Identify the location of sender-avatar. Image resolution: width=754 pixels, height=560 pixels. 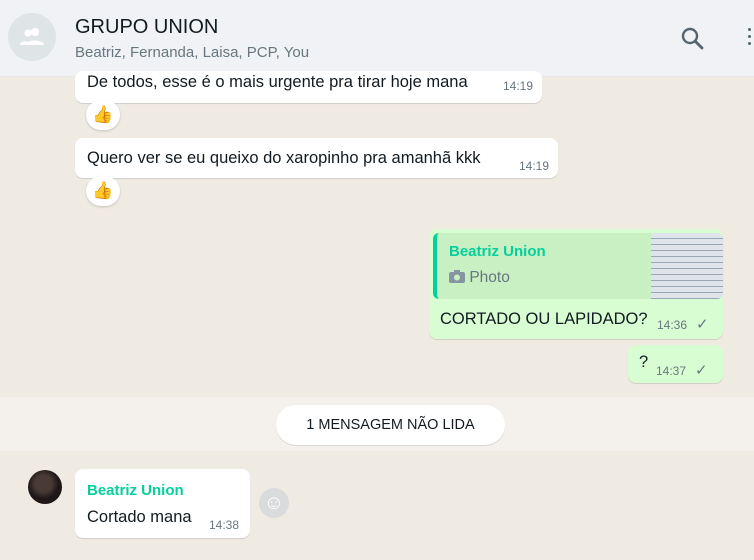
(45, 487).